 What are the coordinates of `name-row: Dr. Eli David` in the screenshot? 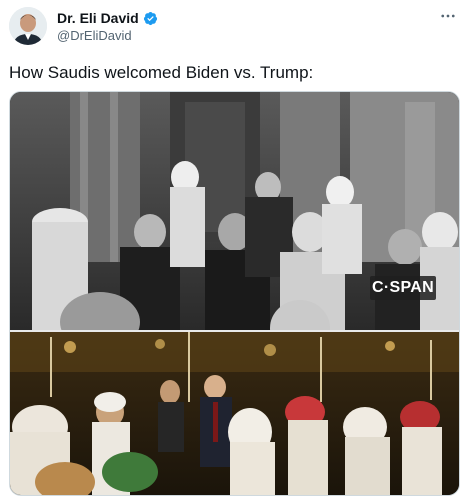 It's located at (107, 18).